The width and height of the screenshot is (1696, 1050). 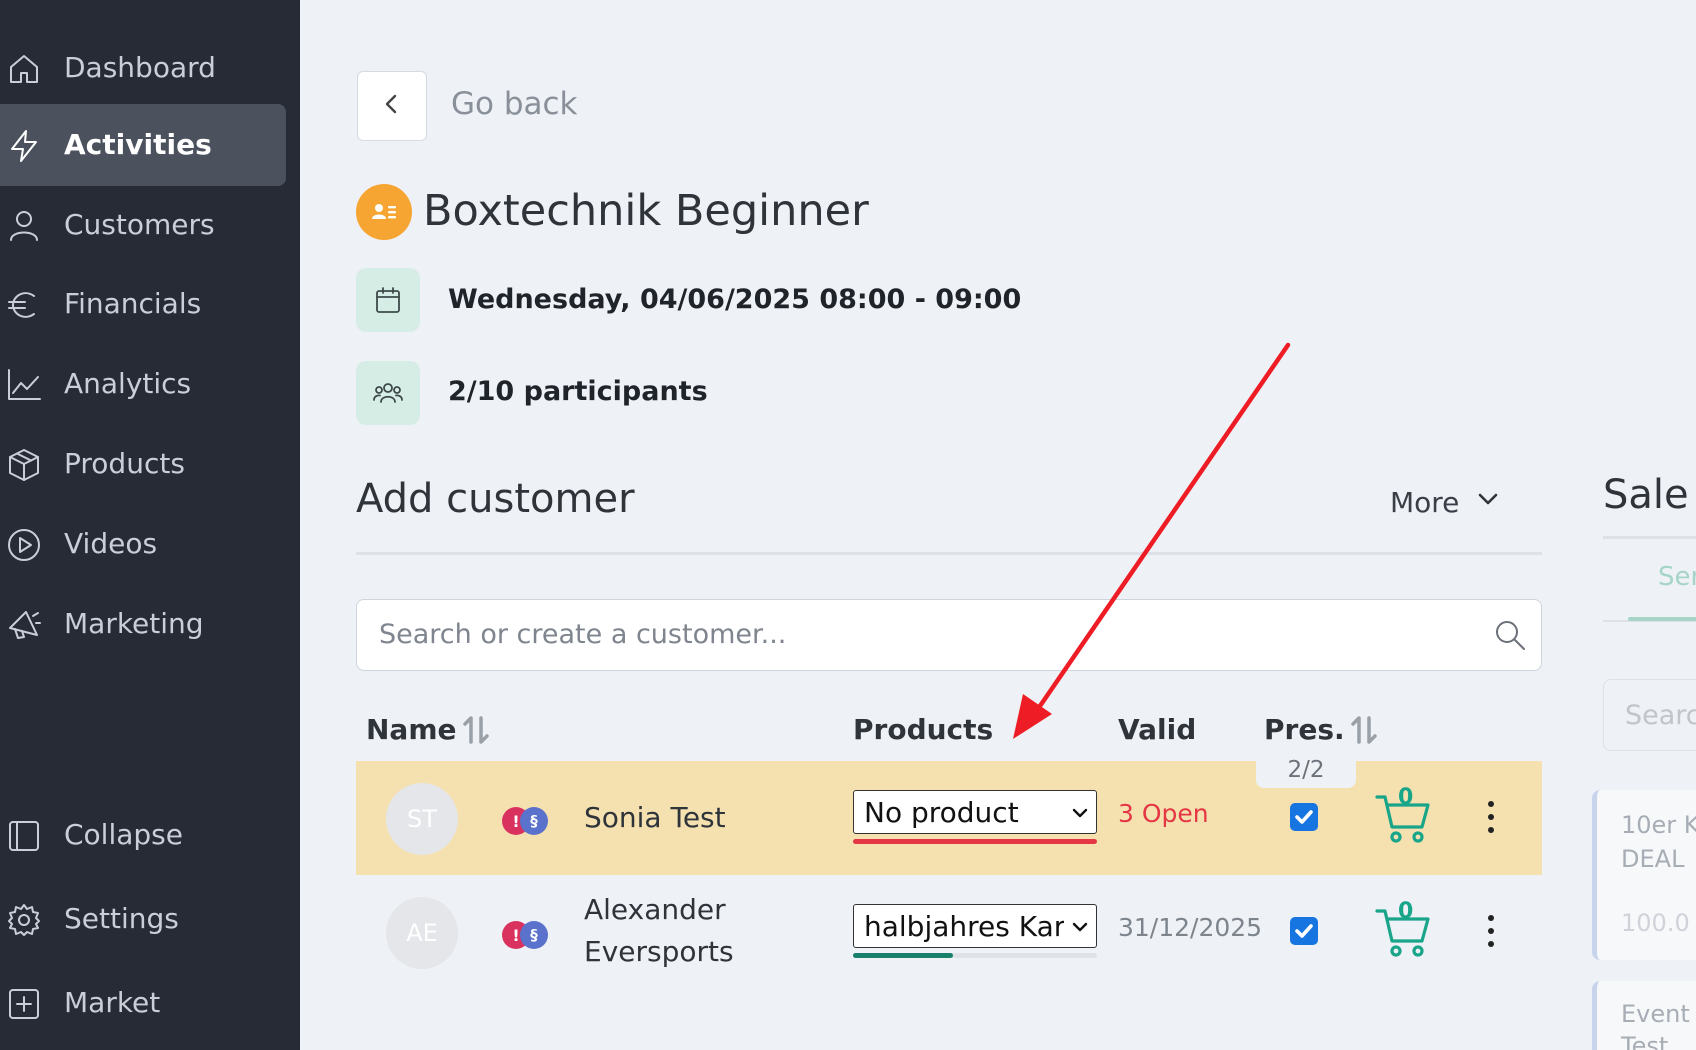 What do you see at coordinates (1644, 875) in the screenshot?
I see `product-card: 10er K DEAL 100.0` at bounding box center [1644, 875].